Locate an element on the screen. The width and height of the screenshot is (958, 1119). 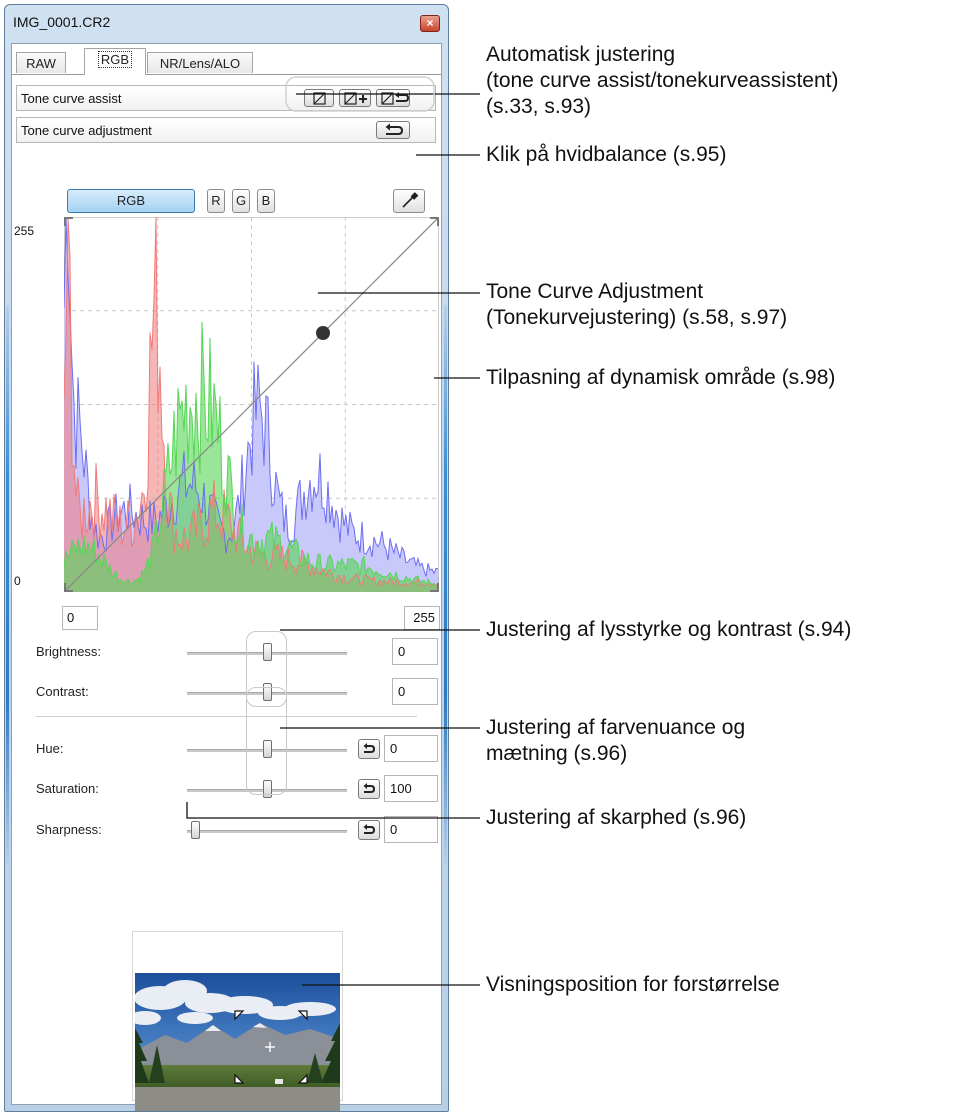
callout-auto-title: Automatisk justering is located at coordinates (581, 54).